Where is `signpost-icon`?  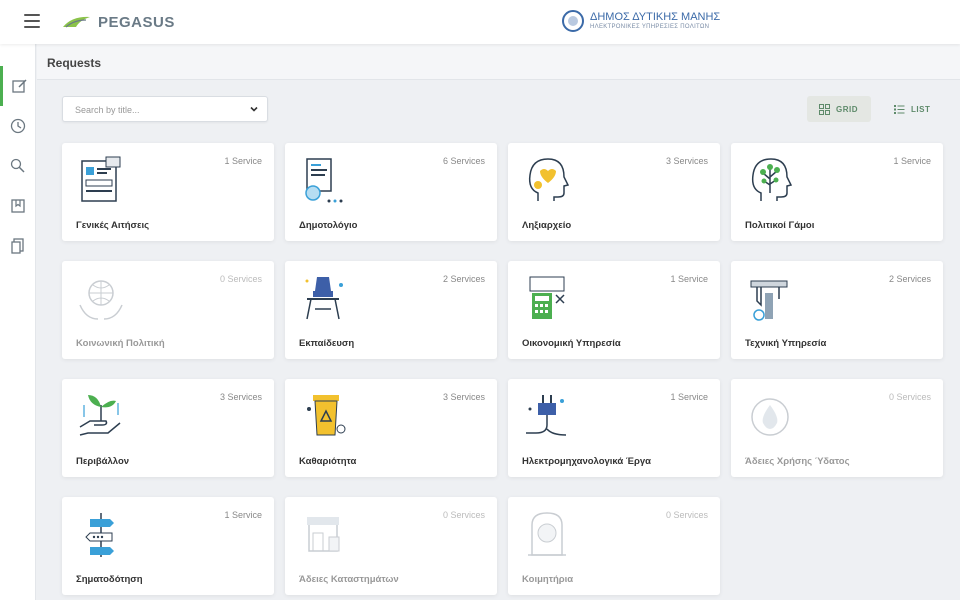
signpost-icon is located at coordinates (99, 535).